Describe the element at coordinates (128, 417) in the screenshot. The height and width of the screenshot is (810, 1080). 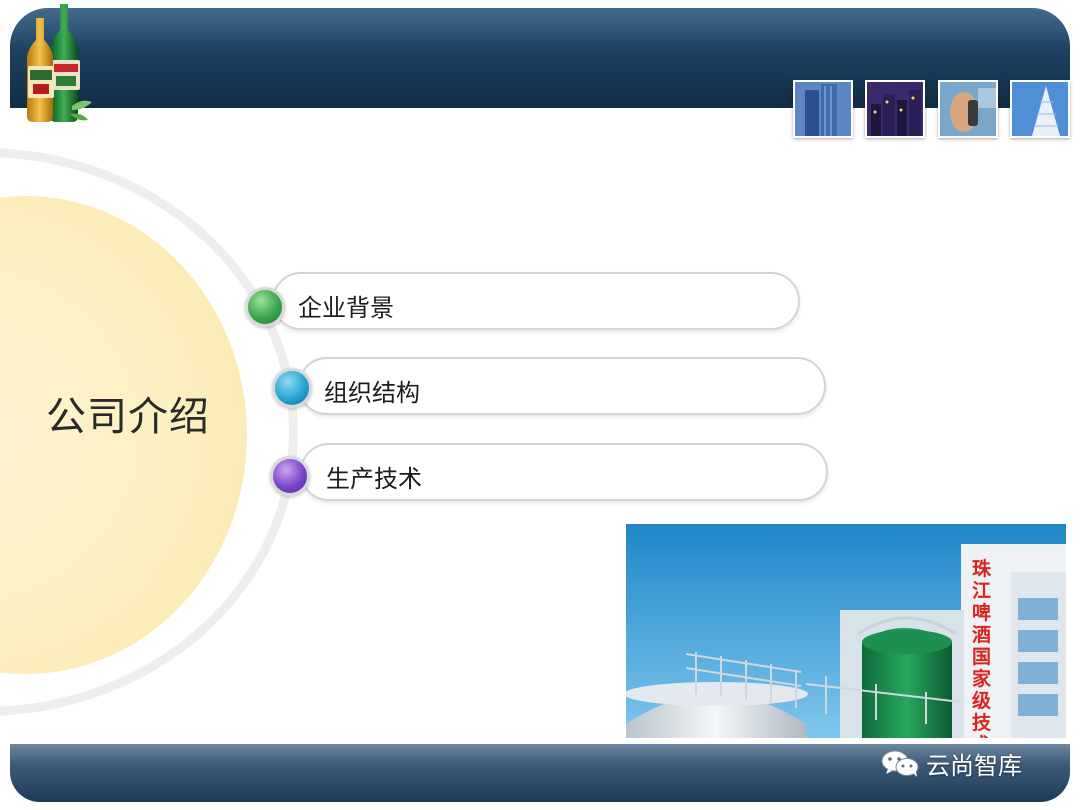
I see `section-title: 公司介绍` at that location.